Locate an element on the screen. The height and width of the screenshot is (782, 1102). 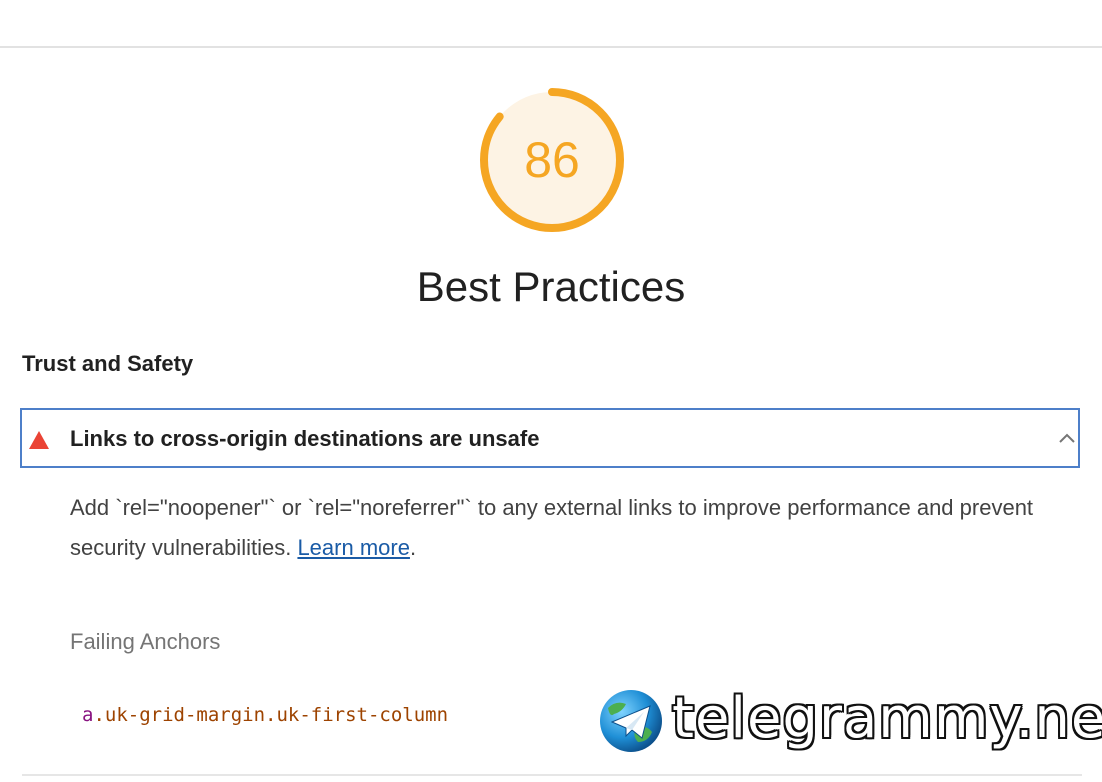
fail-triangle-icon is located at coordinates (39, 440).